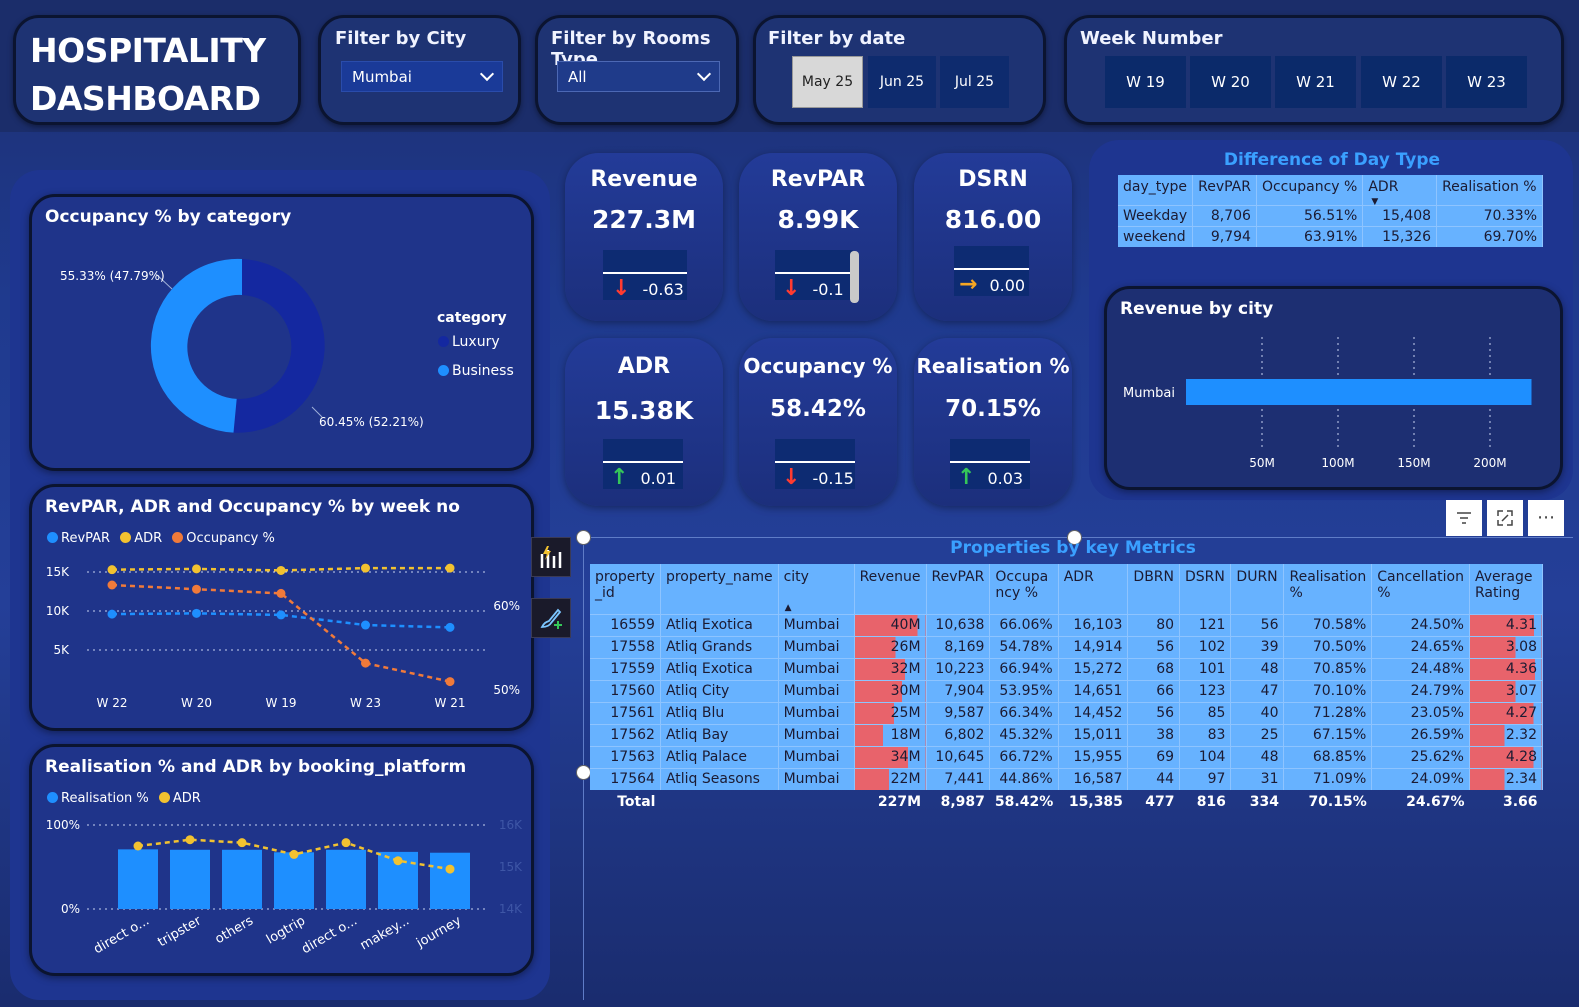 The width and height of the screenshot is (1579, 1007). I want to click on column-header: Occupancy %, so click(1310, 190).